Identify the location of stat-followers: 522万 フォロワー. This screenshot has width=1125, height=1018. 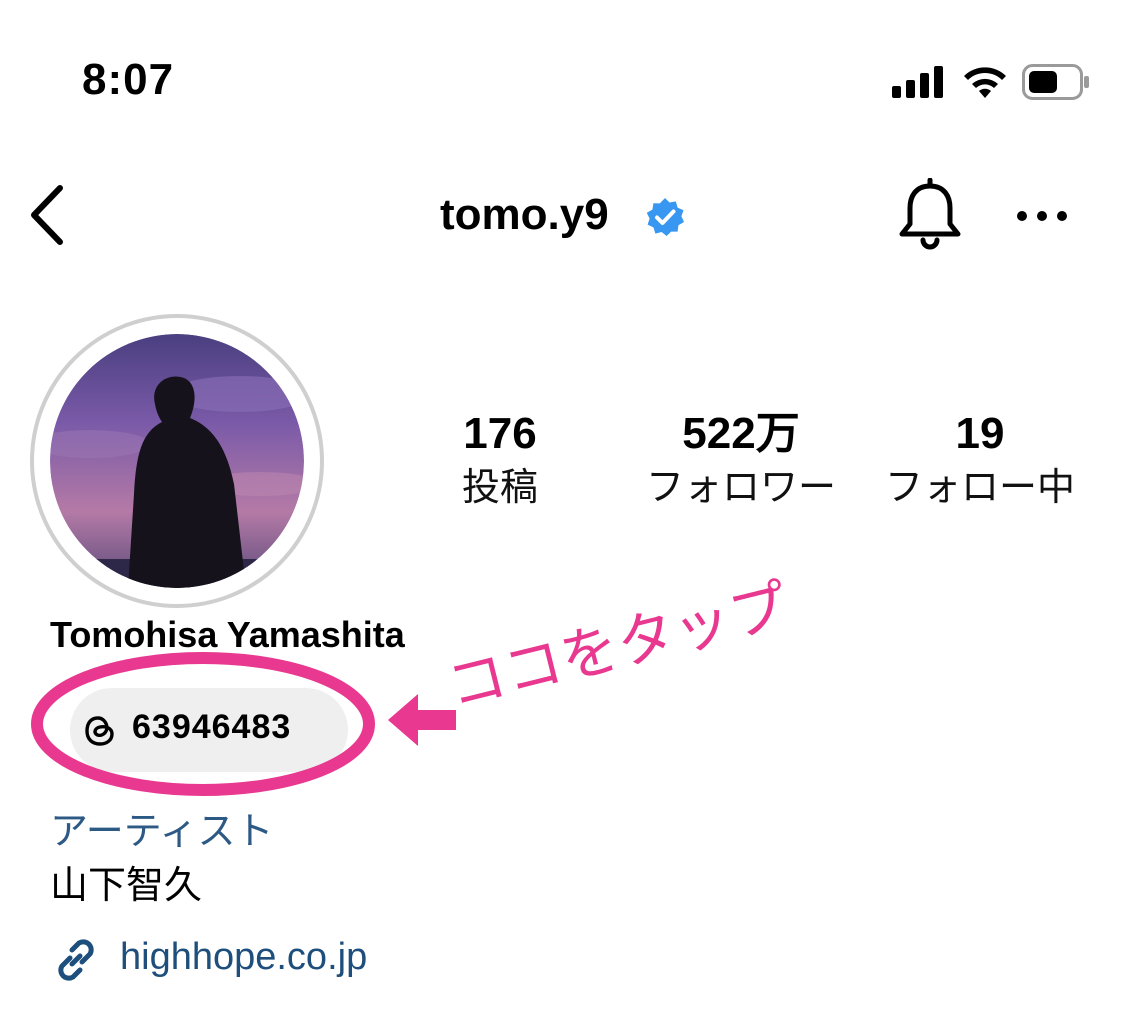
(741, 460).